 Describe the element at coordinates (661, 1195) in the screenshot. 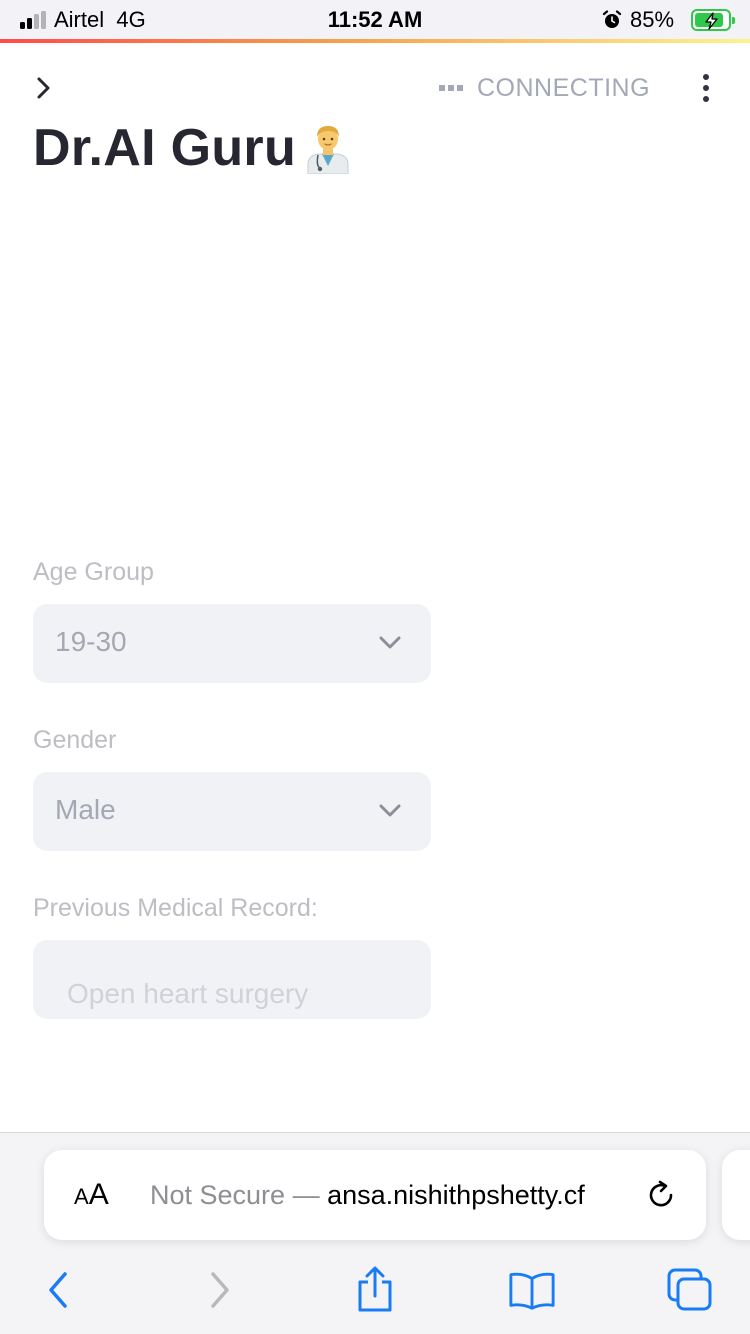

I see `reload-icon` at that location.